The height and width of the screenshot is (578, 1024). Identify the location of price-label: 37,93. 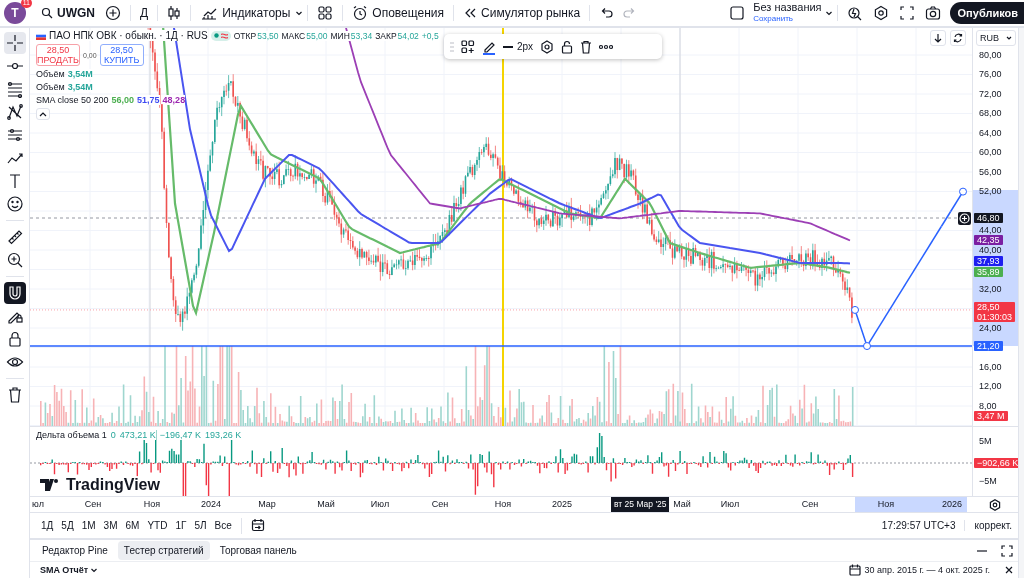
(988, 261).